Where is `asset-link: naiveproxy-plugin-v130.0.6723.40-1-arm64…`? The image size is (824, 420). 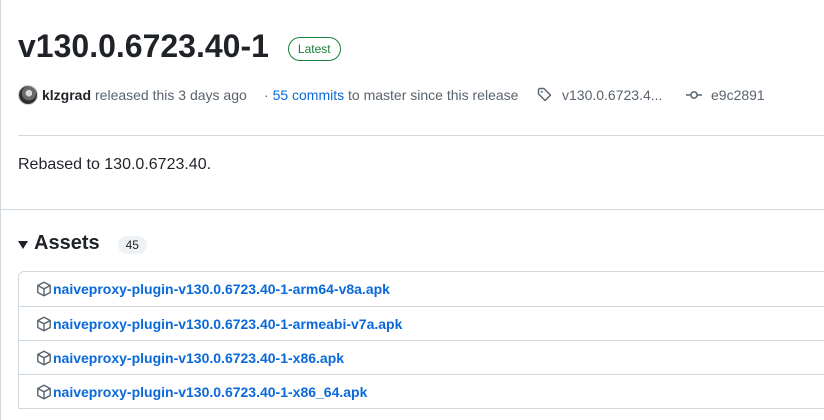 asset-link: naiveproxy-plugin-v130.0.6723.40-1-arm64… is located at coordinates (221, 289).